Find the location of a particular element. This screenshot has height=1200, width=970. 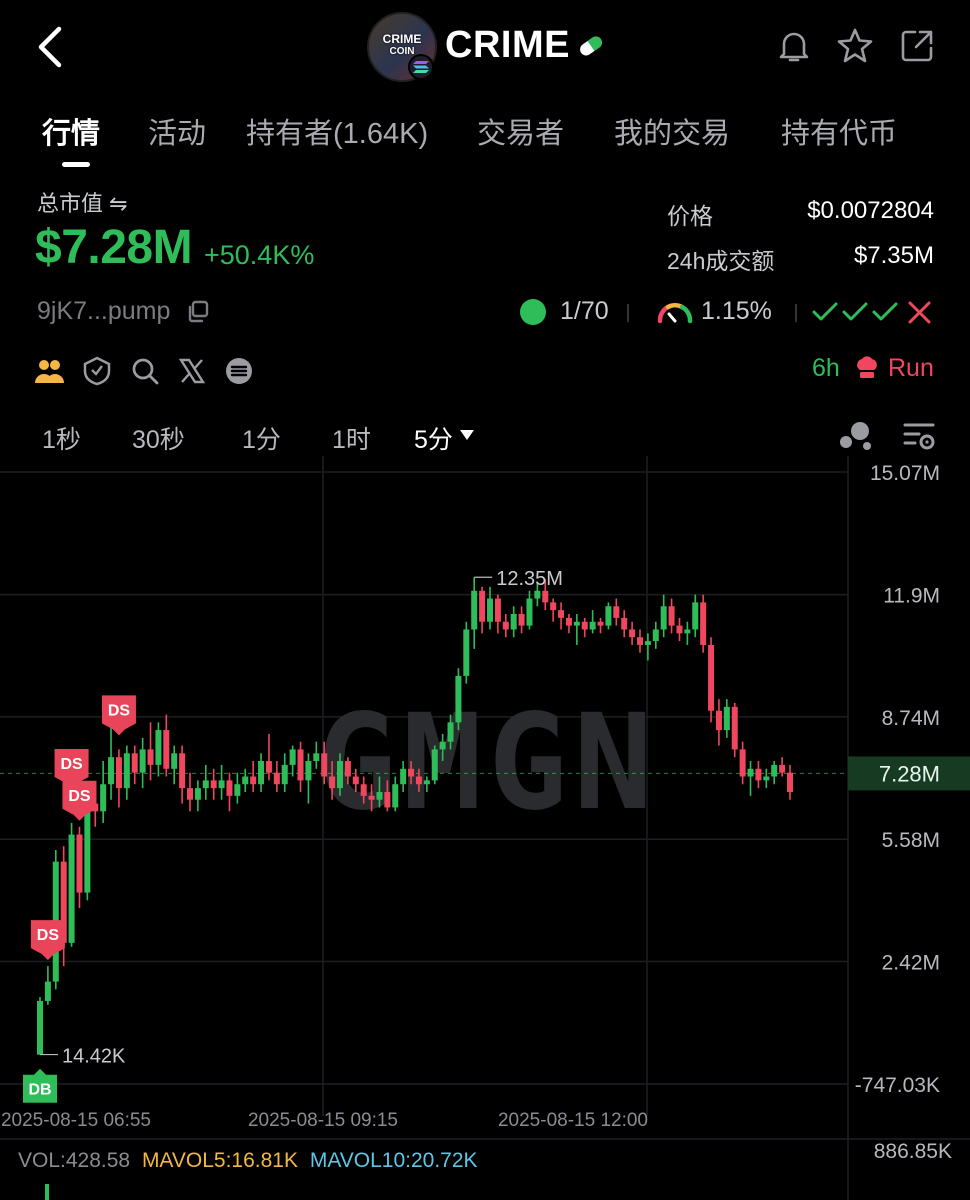

tab-activity: 活动 is located at coordinates (177, 131).